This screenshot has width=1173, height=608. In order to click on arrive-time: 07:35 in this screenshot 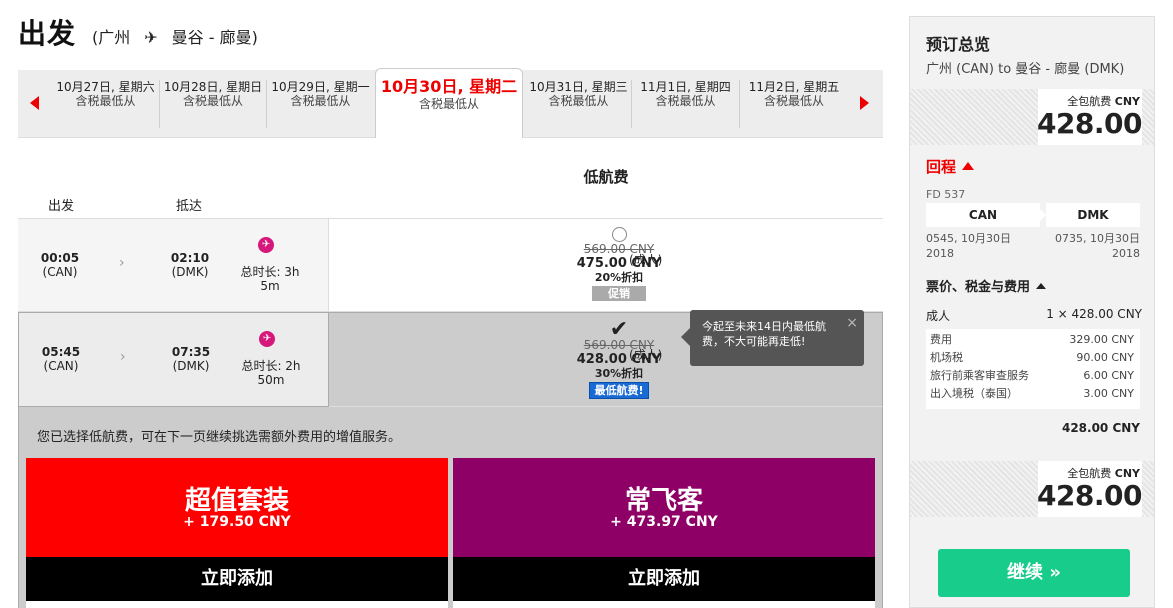, I will do `click(191, 352)`.